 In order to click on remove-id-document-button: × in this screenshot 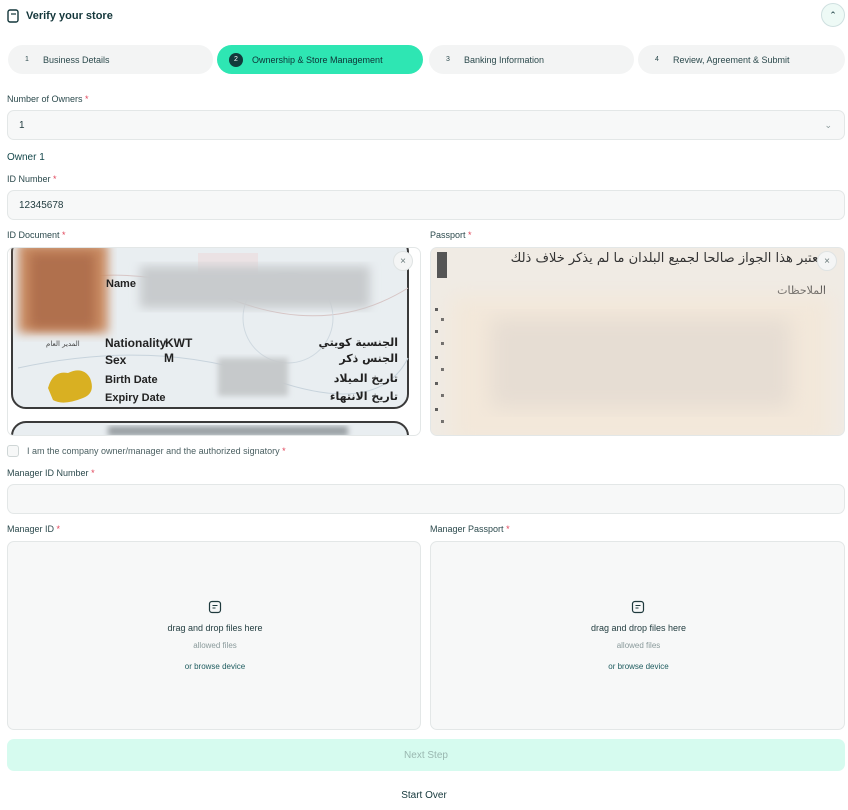, I will do `click(403, 261)`.